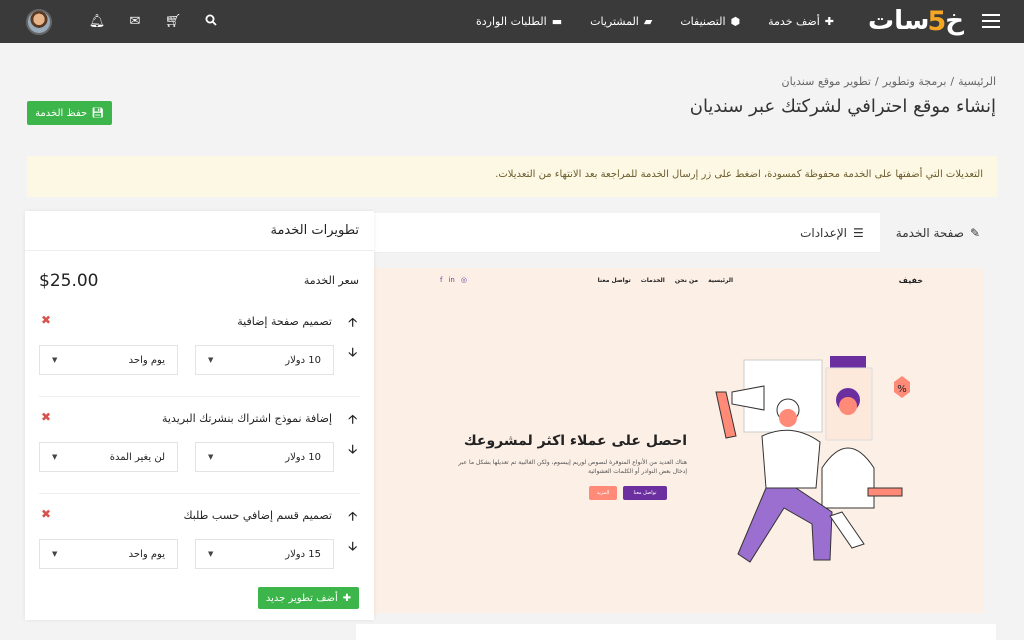 This screenshot has height=640, width=1024. I want to click on save-service-button: 💾︎ حفظ الخدمة, so click(69, 113).